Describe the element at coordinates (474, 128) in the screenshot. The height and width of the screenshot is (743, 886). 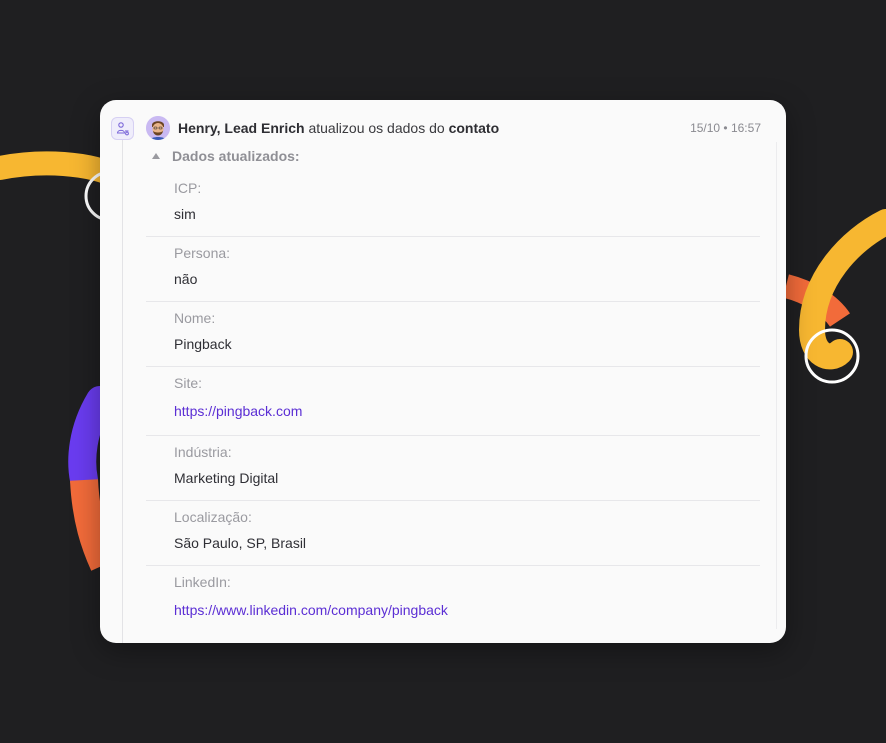
I see `object-name: contato` at that location.